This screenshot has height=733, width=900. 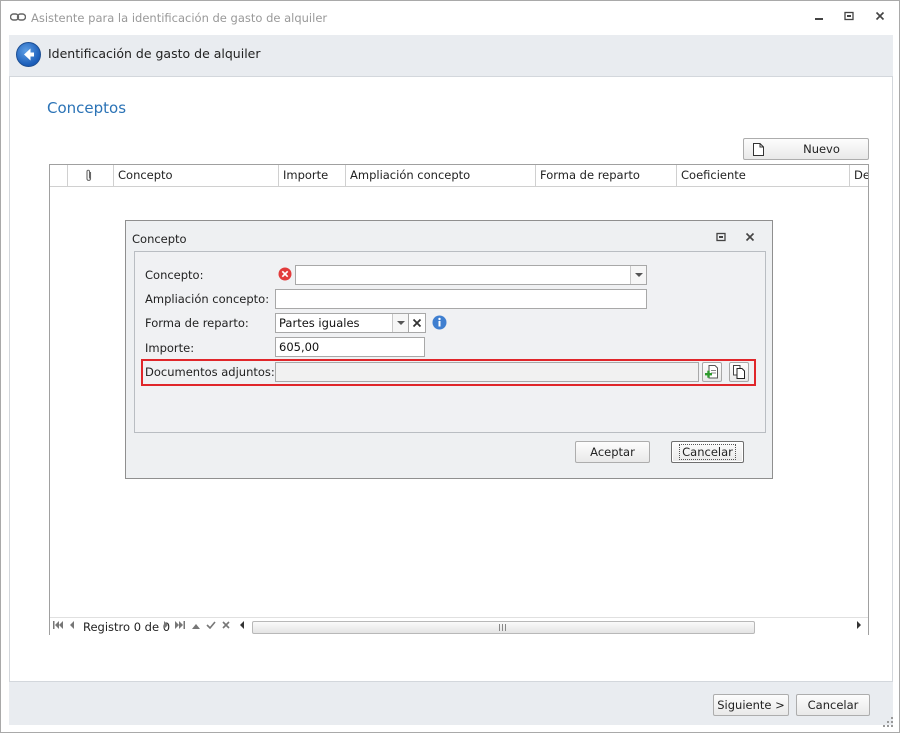 I want to click on new-document-icon, so click(x=758, y=149).